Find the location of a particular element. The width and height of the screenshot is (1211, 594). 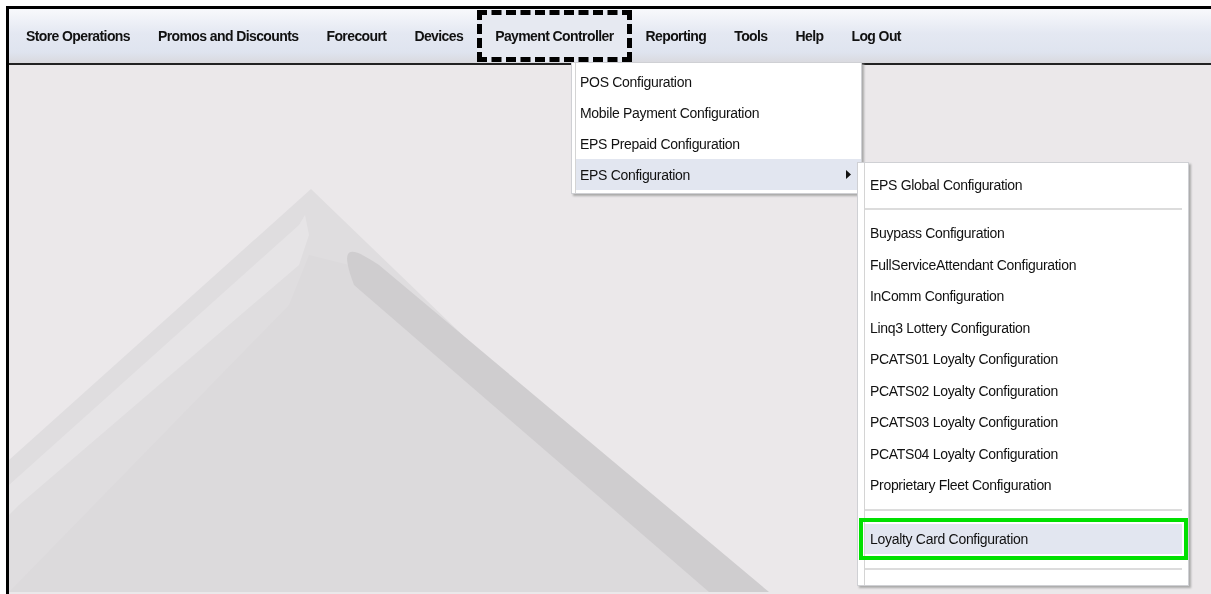

menu-item: Payment Controller is located at coordinates (554, 36).